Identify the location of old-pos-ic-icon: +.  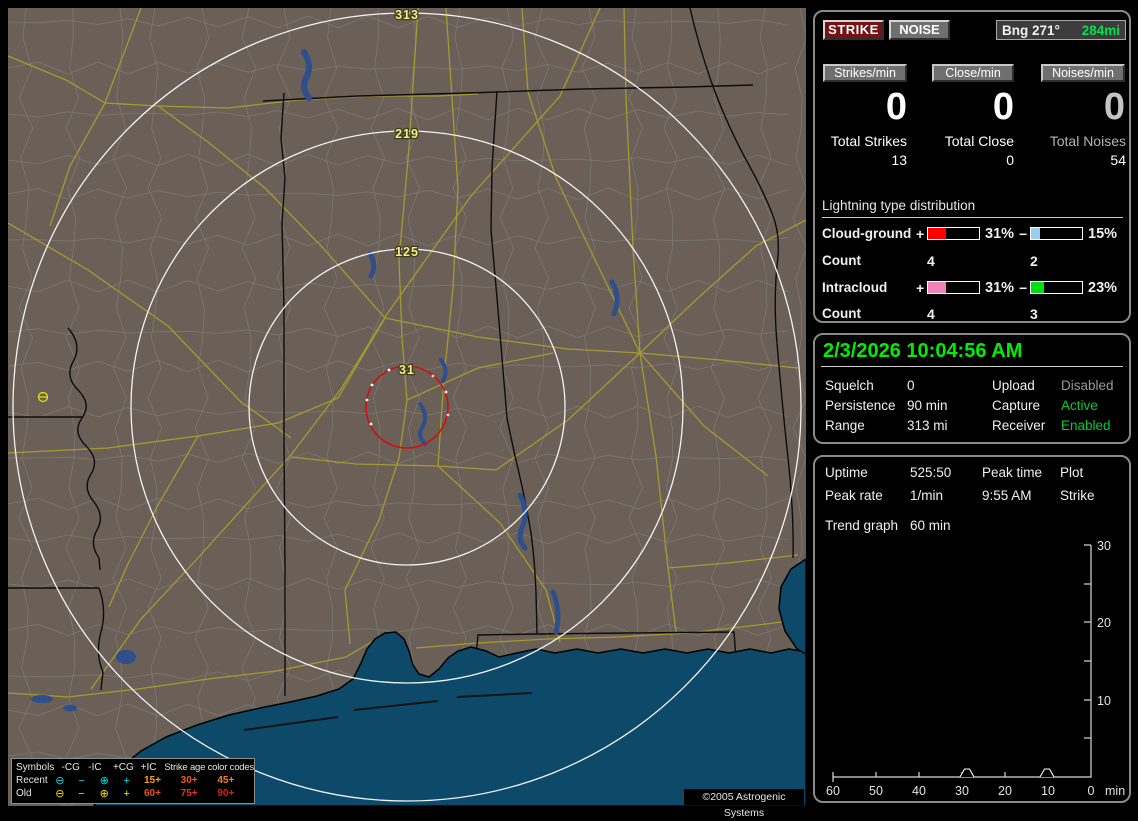
(126, 793).